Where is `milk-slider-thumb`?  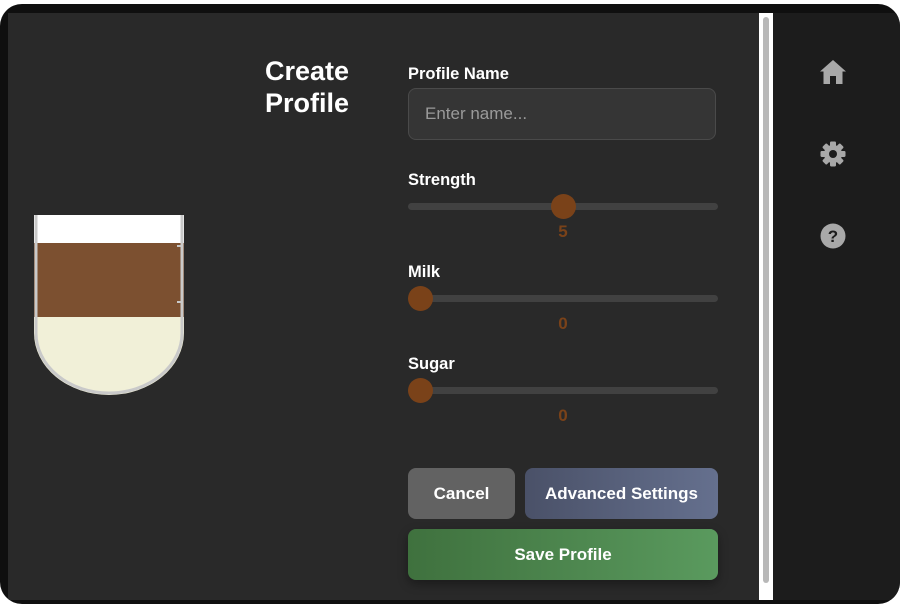
milk-slider-thumb is located at coordinates (420, 298).